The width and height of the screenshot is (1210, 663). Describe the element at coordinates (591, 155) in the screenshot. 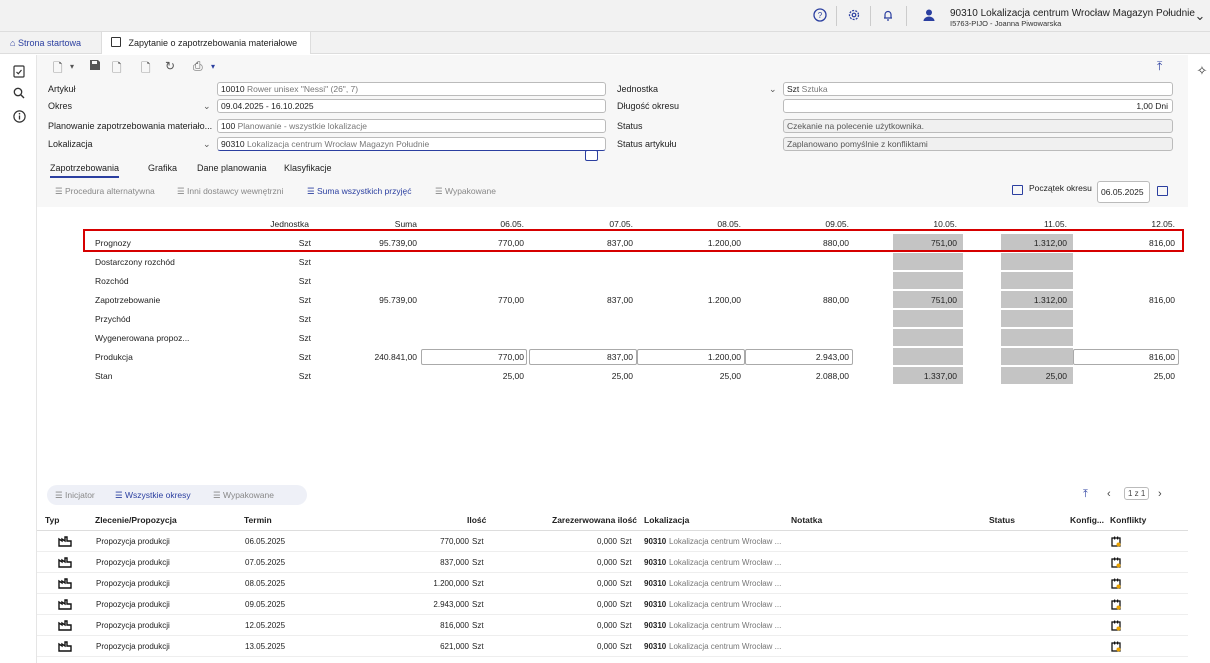

I see `list-lookup-icon` at that location.